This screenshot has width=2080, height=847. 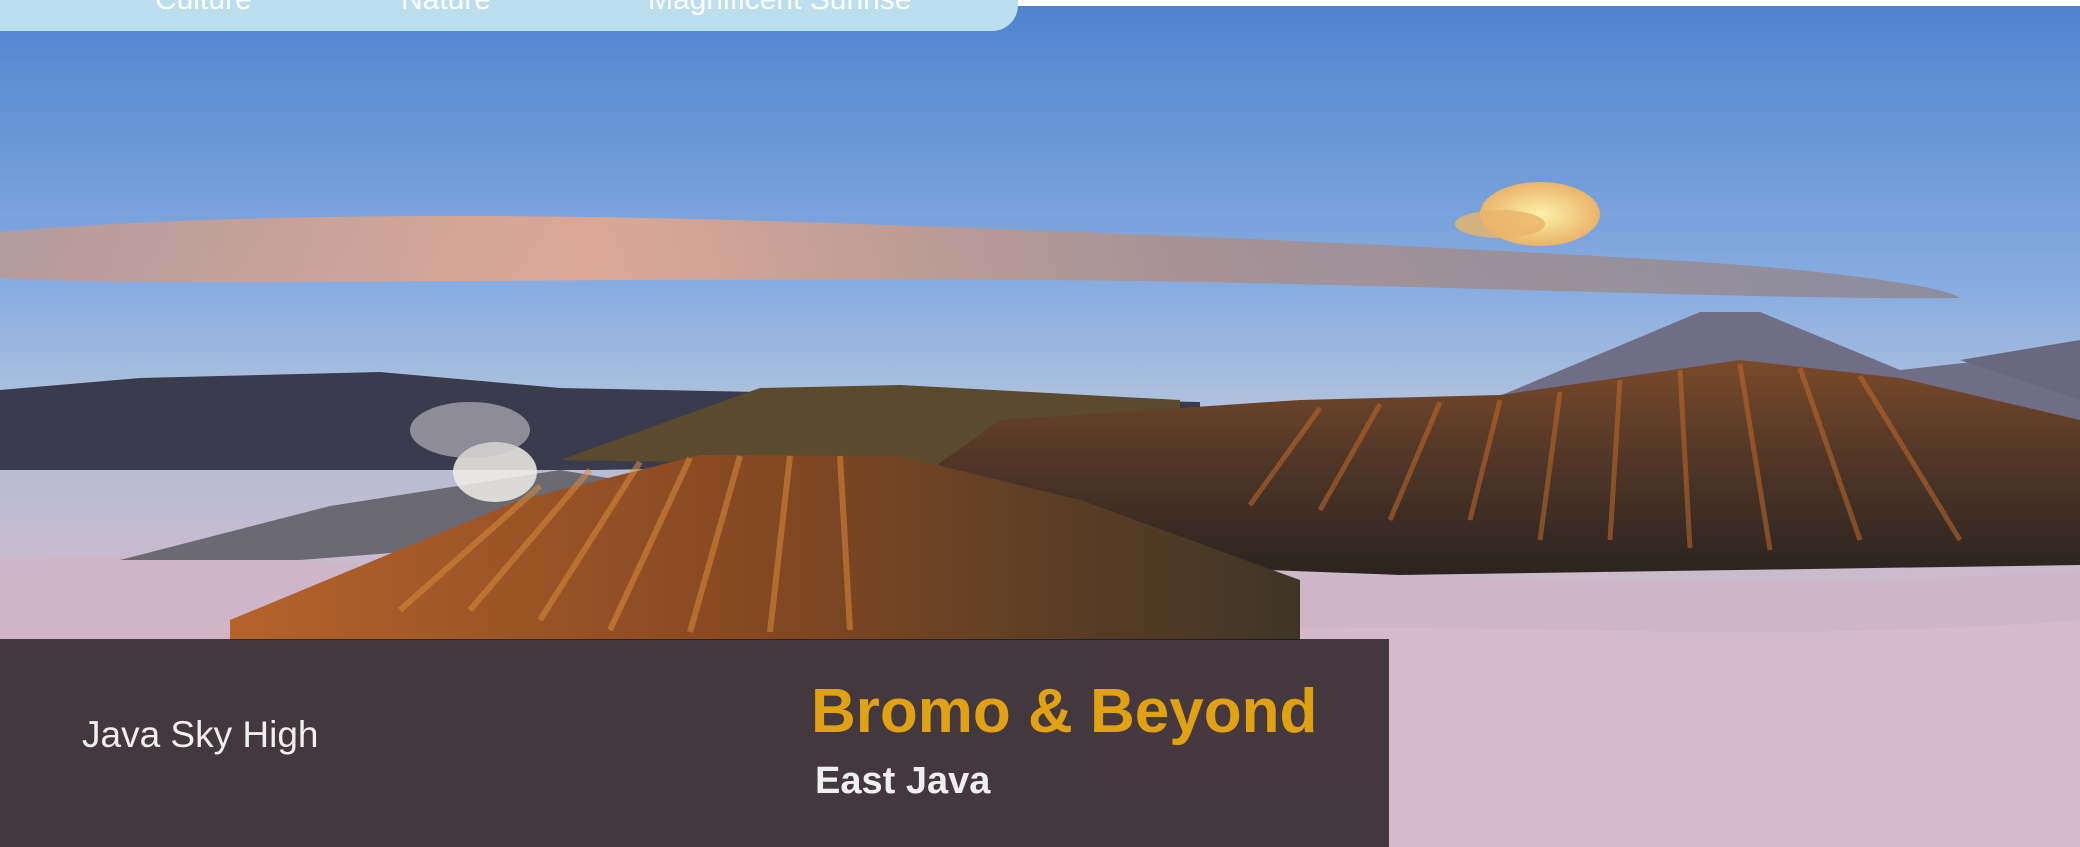 What do you see at coordinates (203, 8) in the screenshot?
I see `nav-item-culture: Culture` at bounding box center [203, 8].